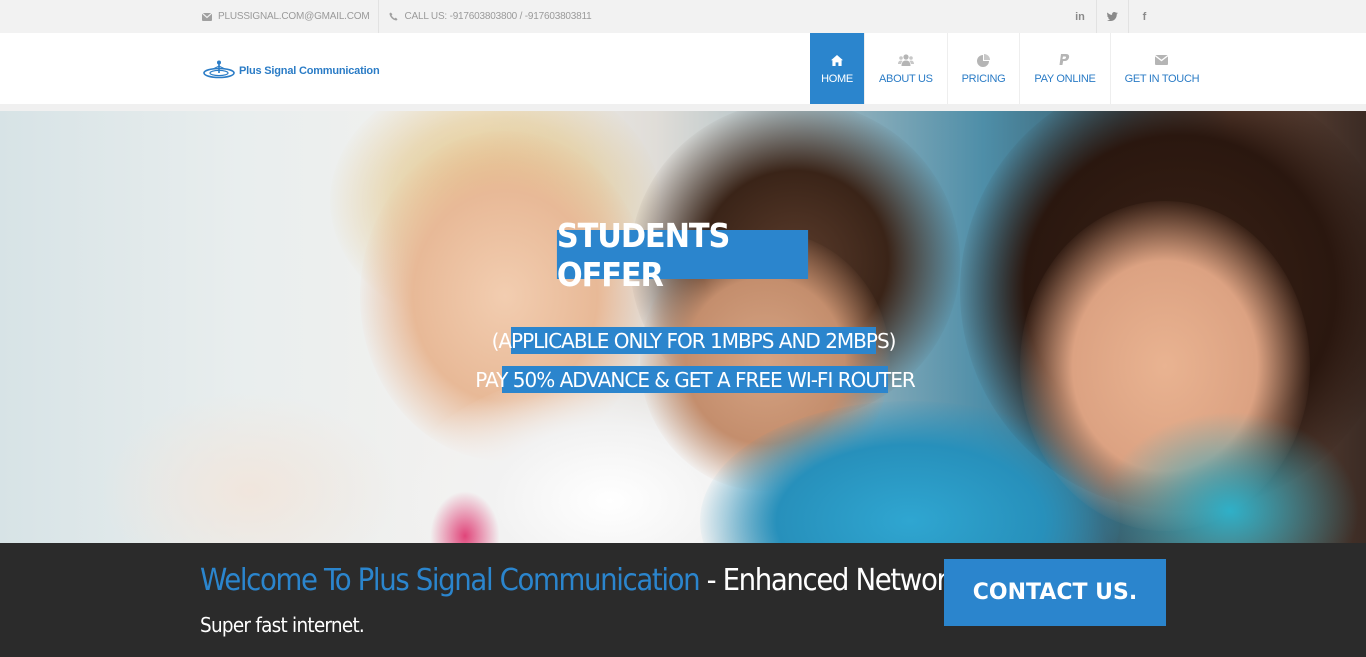 The width and height of the screenshot is (1366, 657). I want to click on home-icon, so click(837, 60).